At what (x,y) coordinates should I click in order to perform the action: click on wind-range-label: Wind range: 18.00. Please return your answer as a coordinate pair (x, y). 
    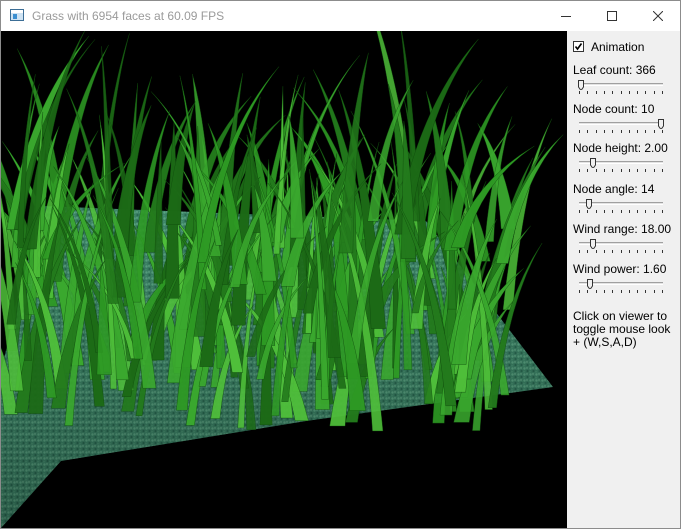
    Looking at the image, I should click on (622, 229).